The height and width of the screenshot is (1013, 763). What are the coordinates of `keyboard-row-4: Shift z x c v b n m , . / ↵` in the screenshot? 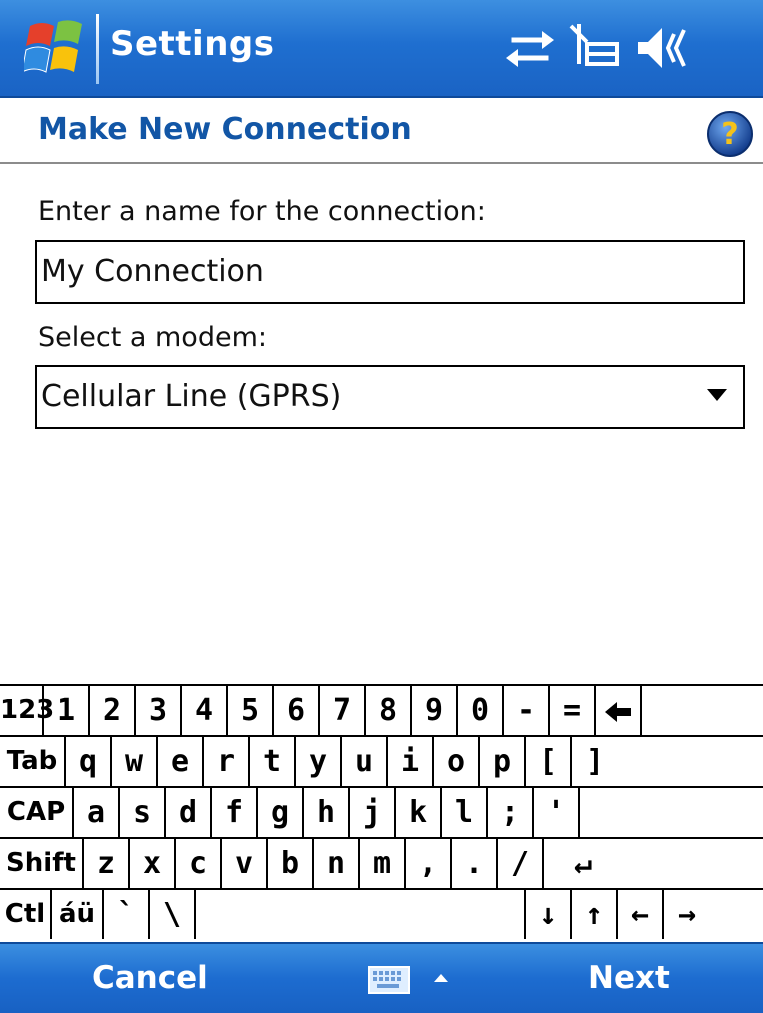 It's located at (381, 864).